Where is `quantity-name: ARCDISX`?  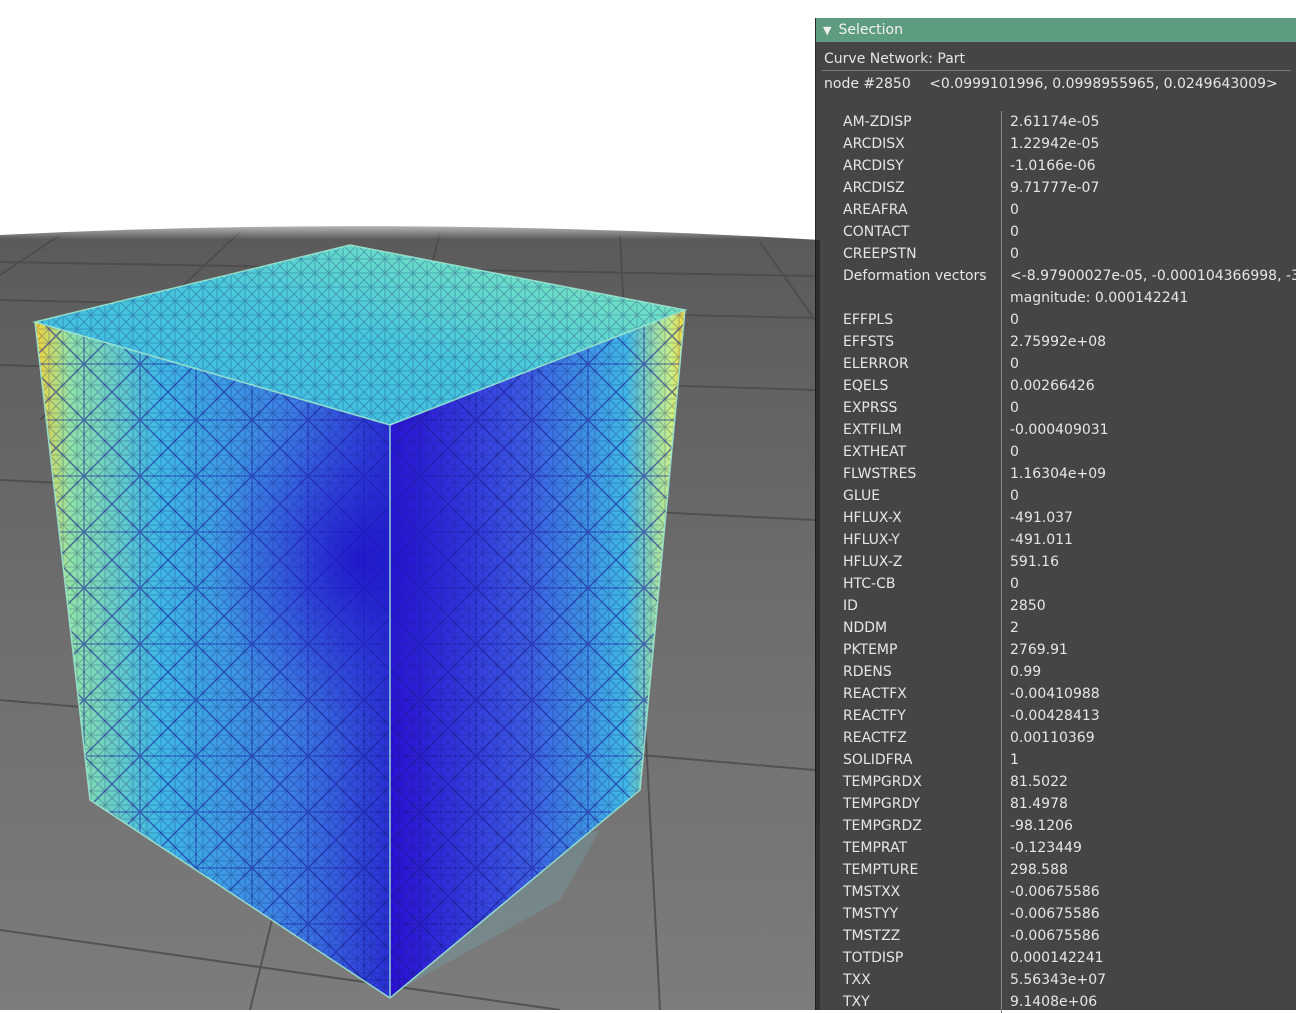 quantity-name: ARCDISX is located at coordinates (874, 144).